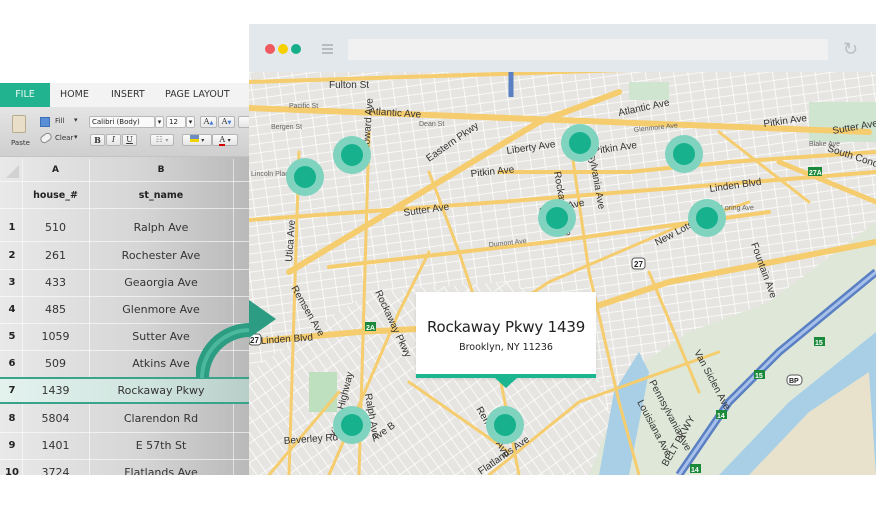 The width and height of the screenshot is (876, 525). I want to click on font-color-button: A ▾, so click(225, 140).